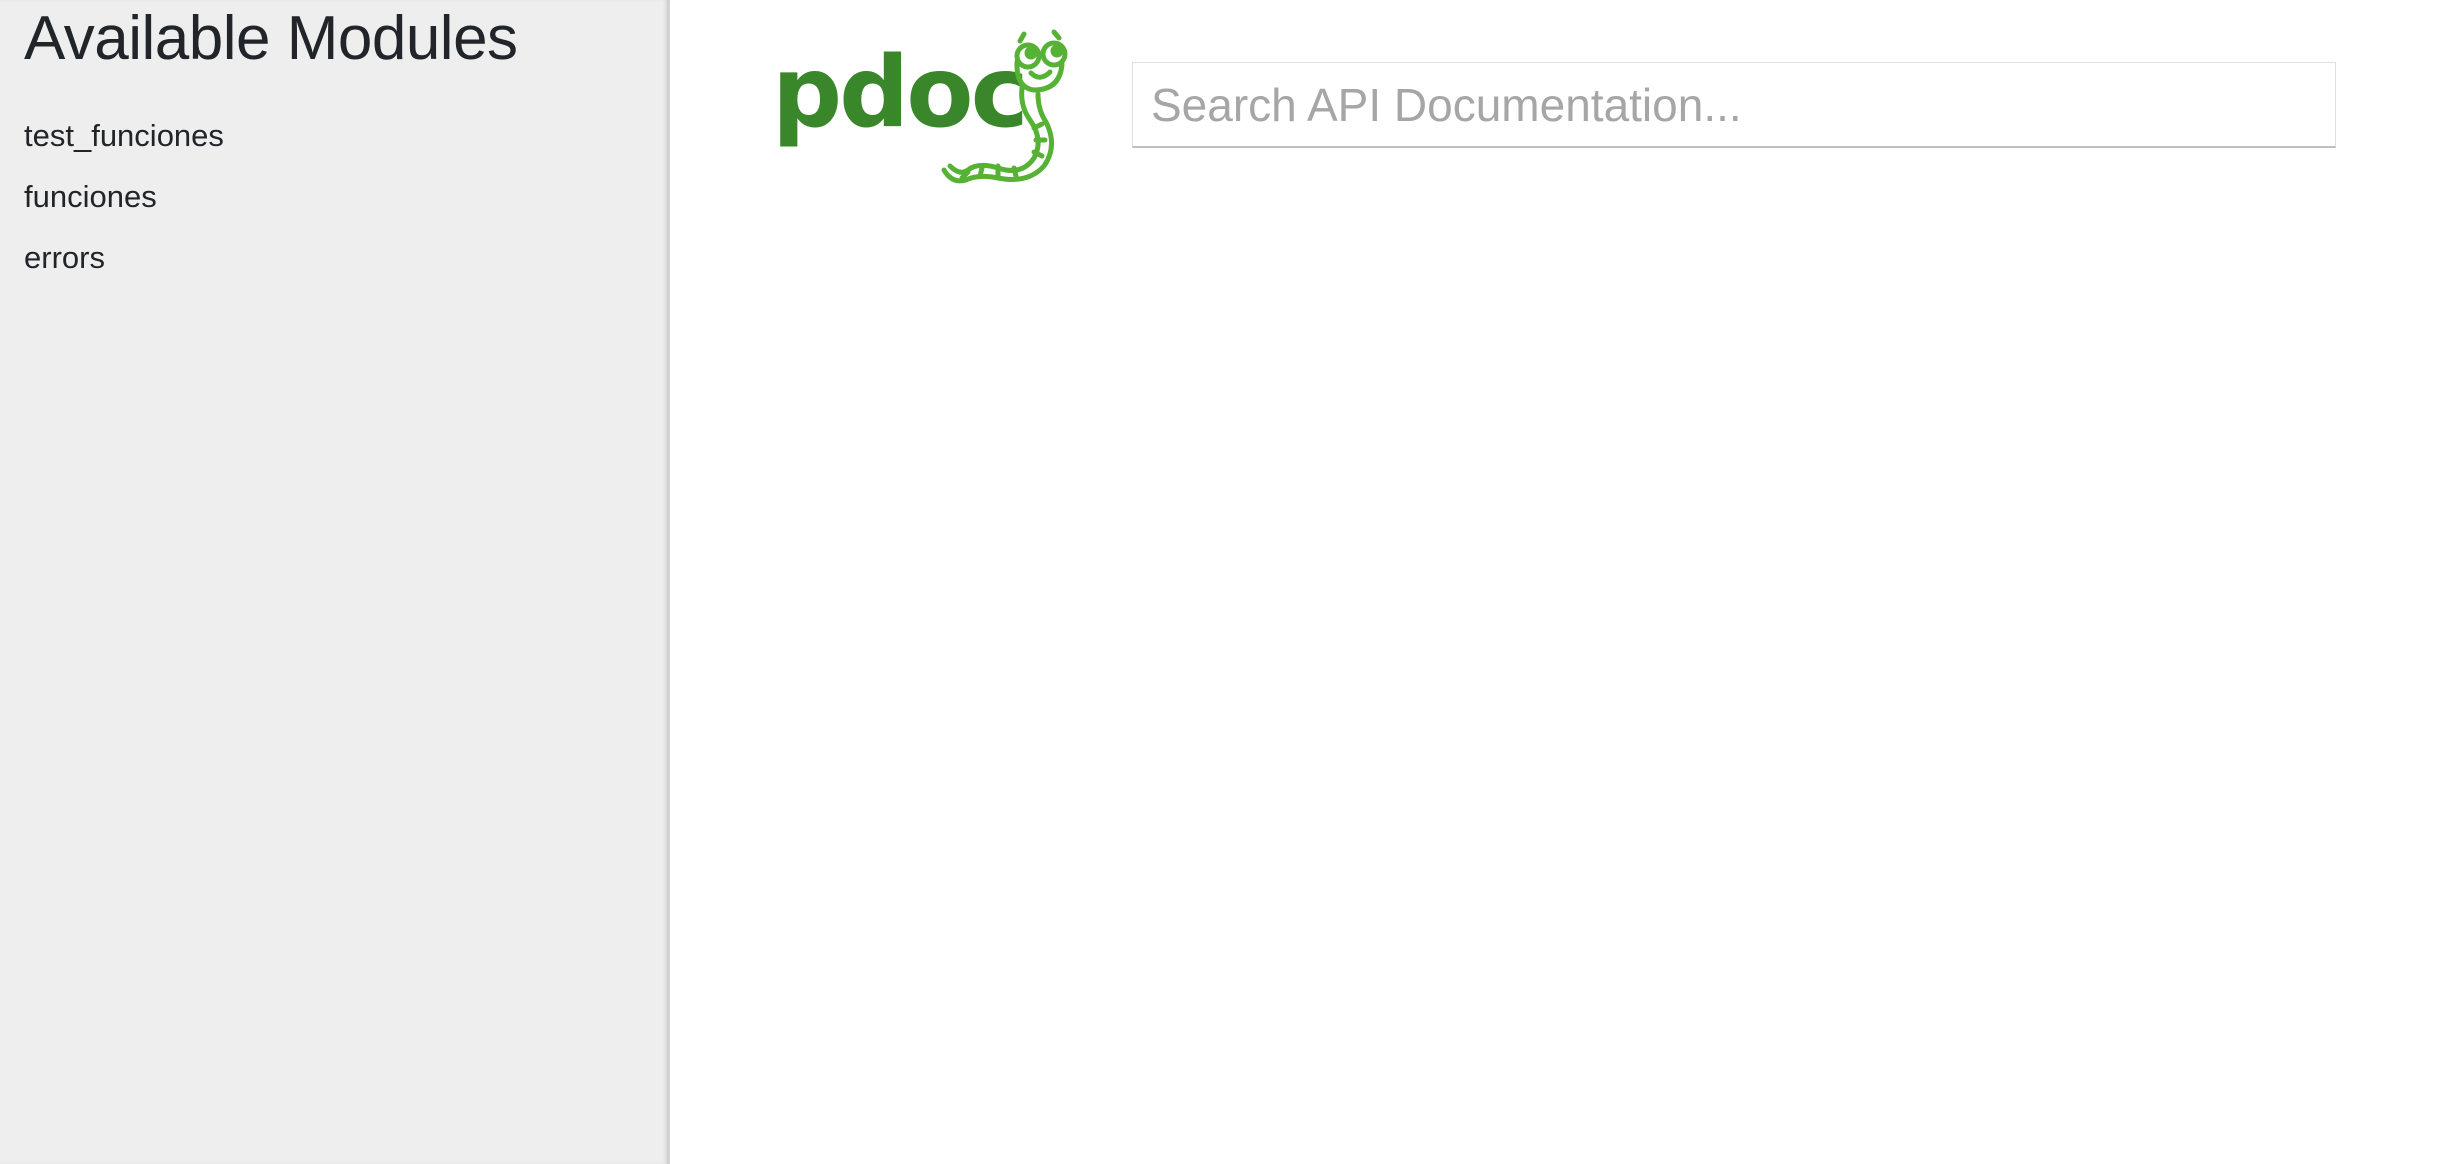  Describe the element at coordinates (271, 38) in the screenshot. I see `sidebar-title: Available Modules` at that location.